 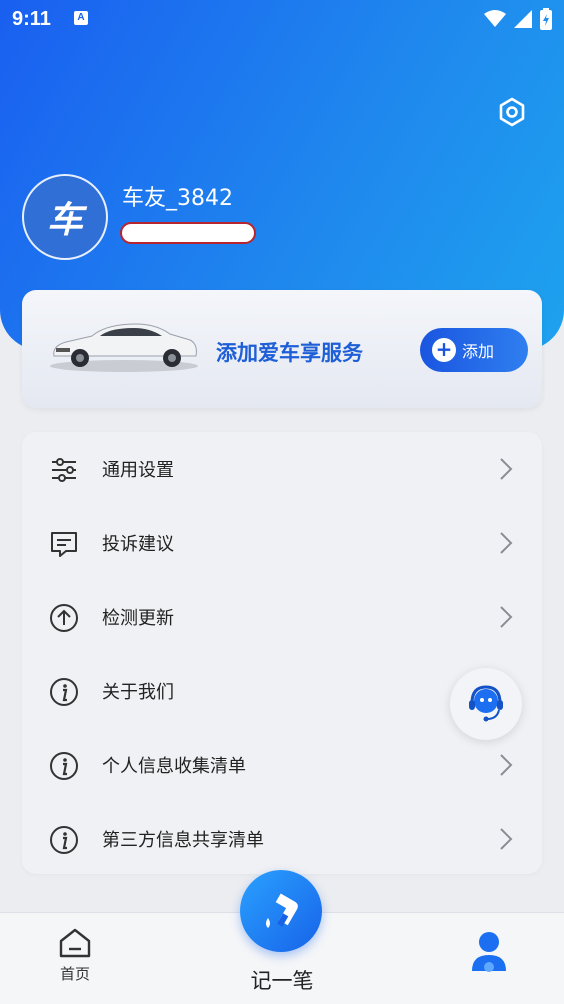 I want to click on add-car-card: 添加爱车享服务 + 添加, so click(x=282, y=349).